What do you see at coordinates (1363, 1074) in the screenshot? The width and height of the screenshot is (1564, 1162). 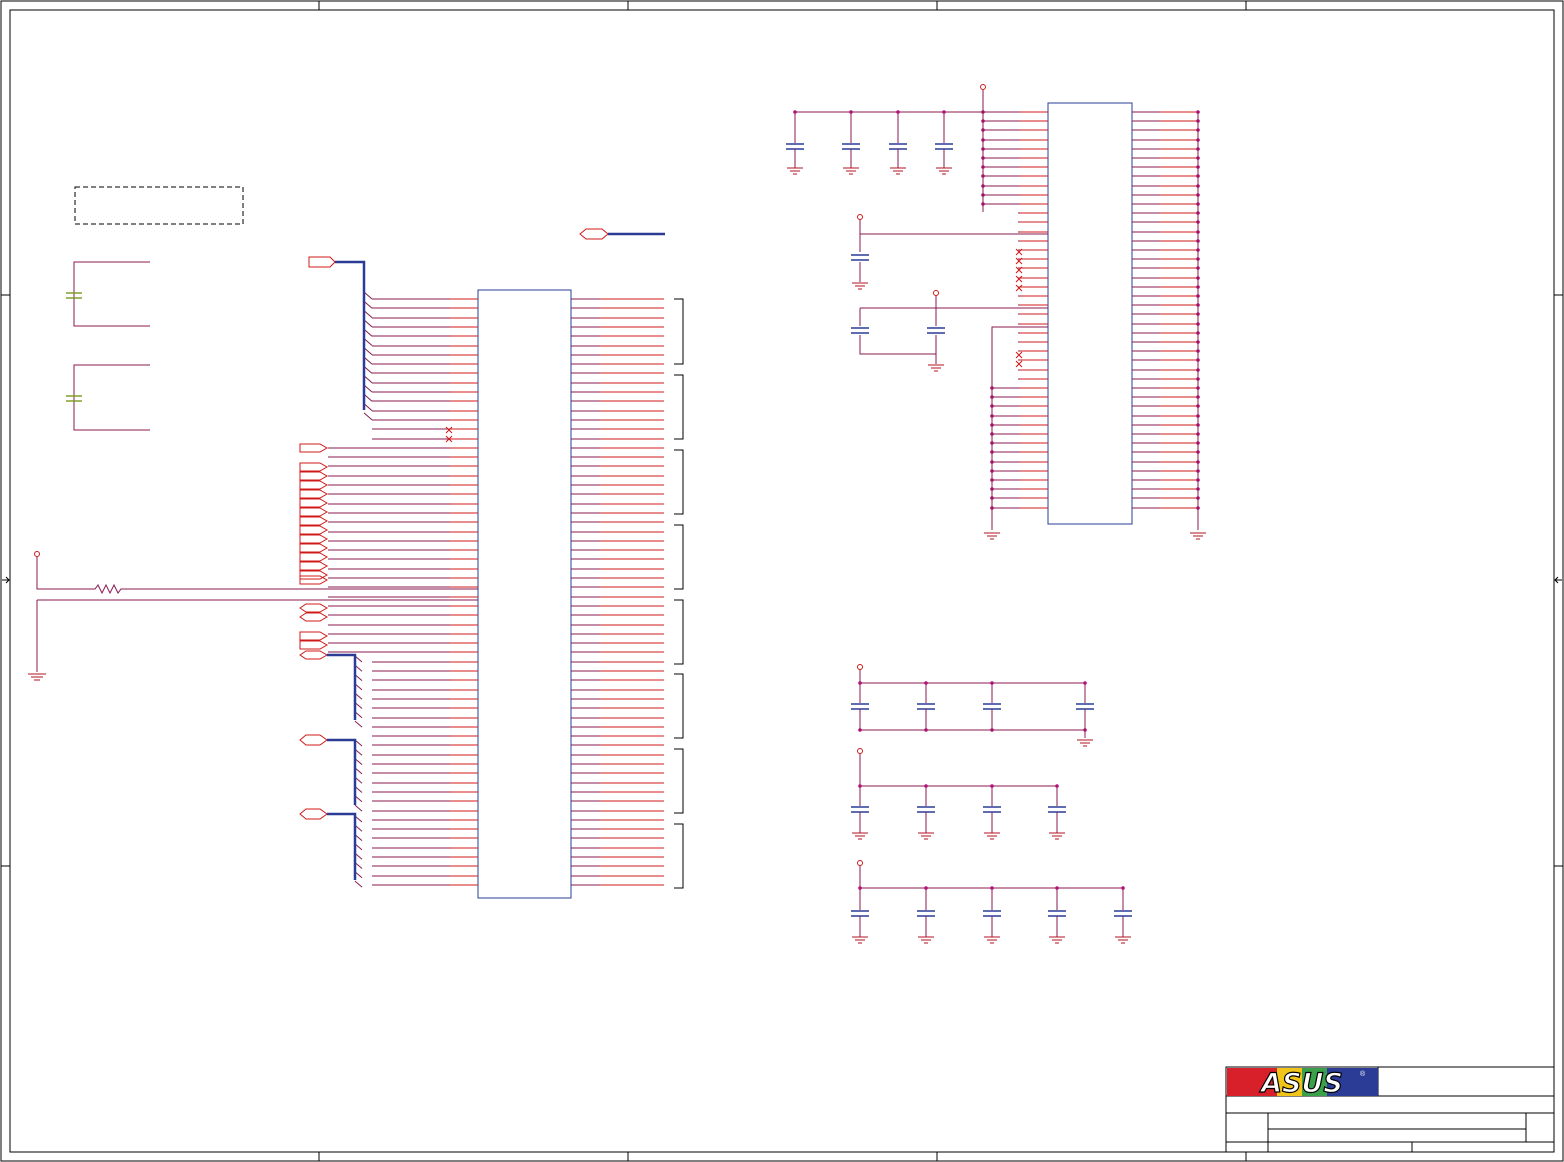 I see `registered-mark: ®` at bounding box center [1363, 1074].